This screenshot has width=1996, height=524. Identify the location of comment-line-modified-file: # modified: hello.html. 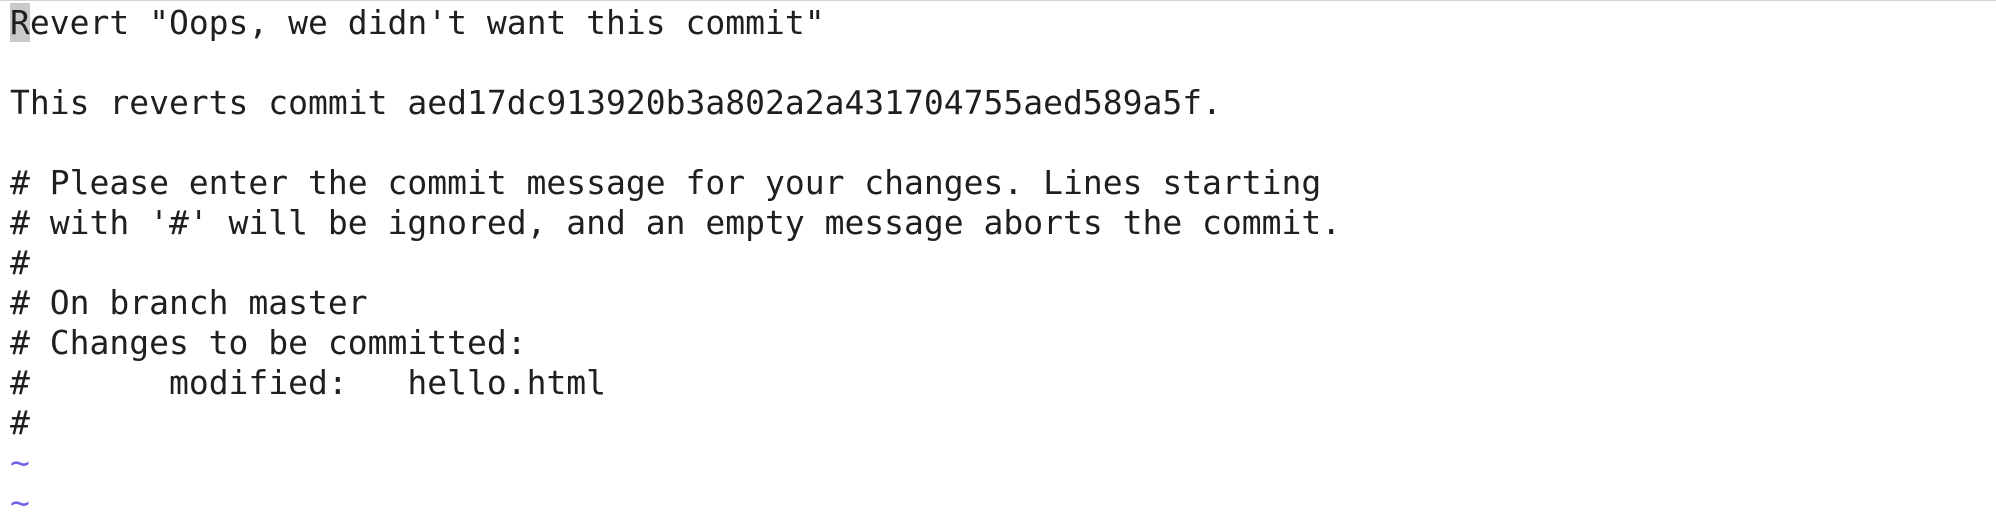
(675, 383).